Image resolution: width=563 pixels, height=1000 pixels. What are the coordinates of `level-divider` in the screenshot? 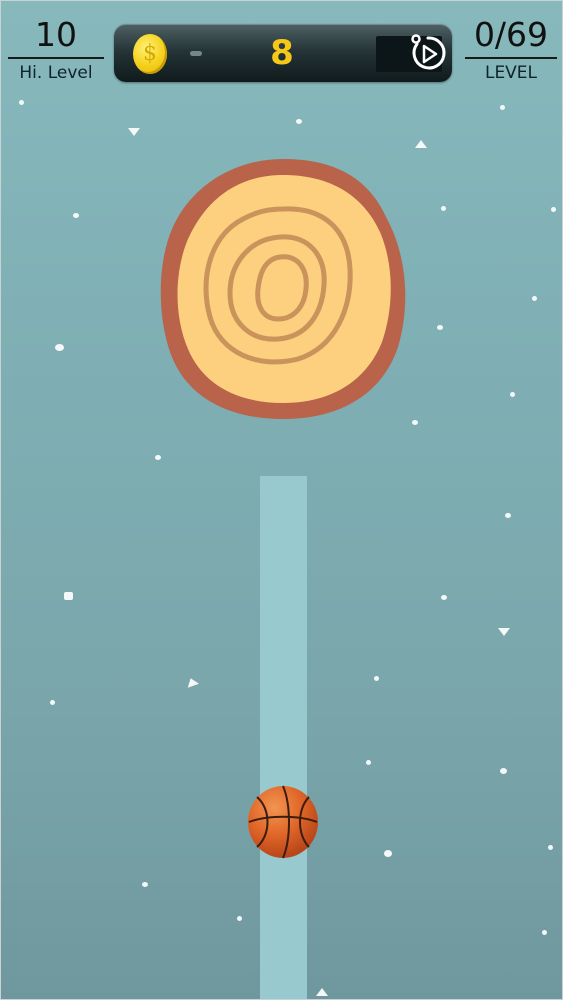 It's located at (511, 58).